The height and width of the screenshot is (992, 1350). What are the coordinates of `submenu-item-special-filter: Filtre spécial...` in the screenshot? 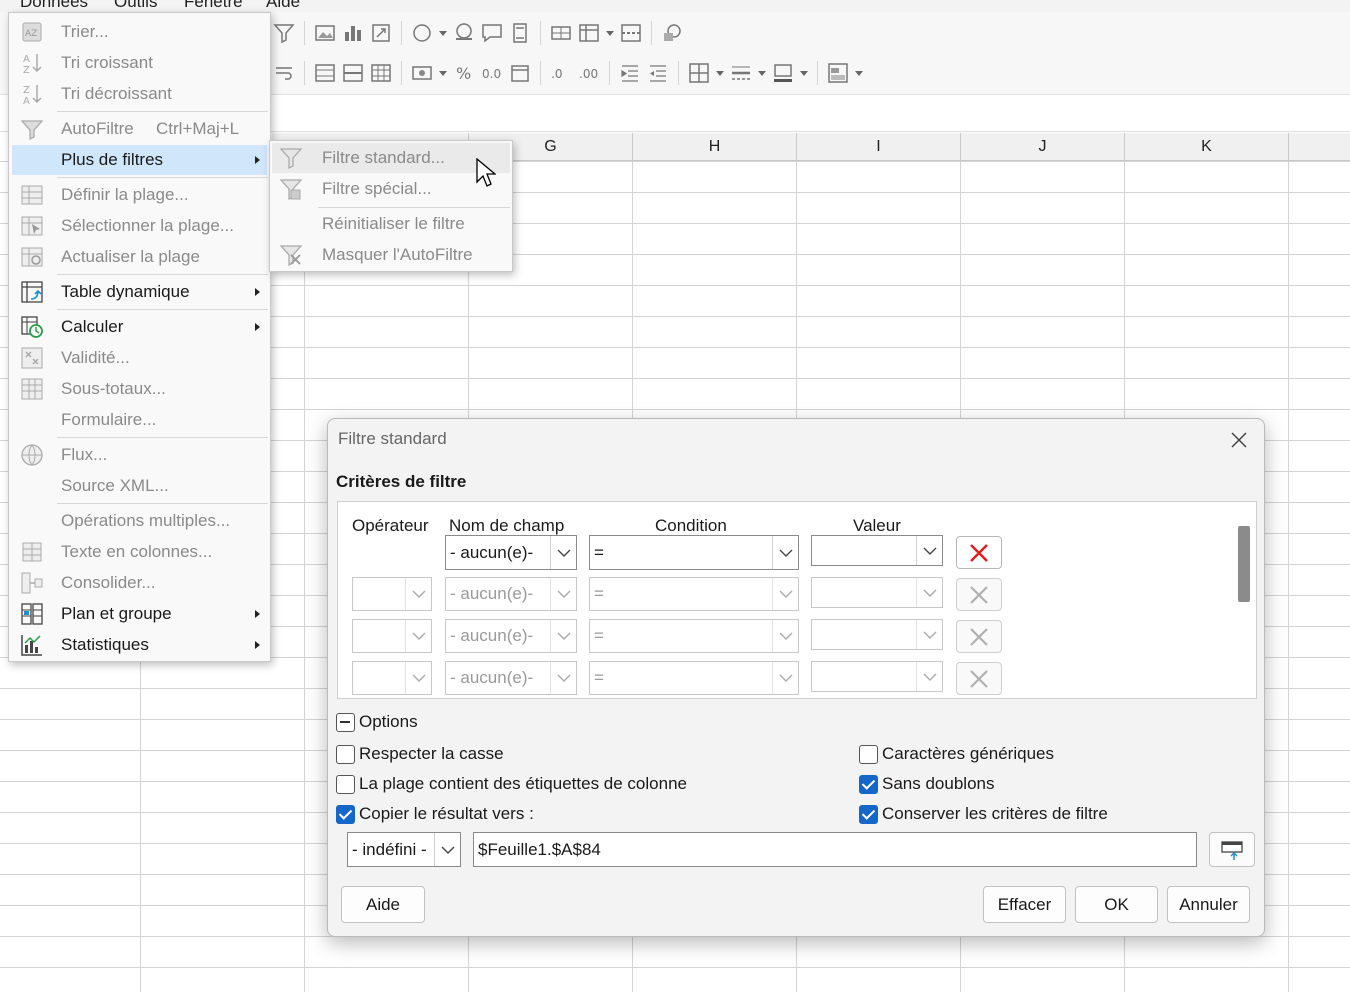 It's located at (391, 189).